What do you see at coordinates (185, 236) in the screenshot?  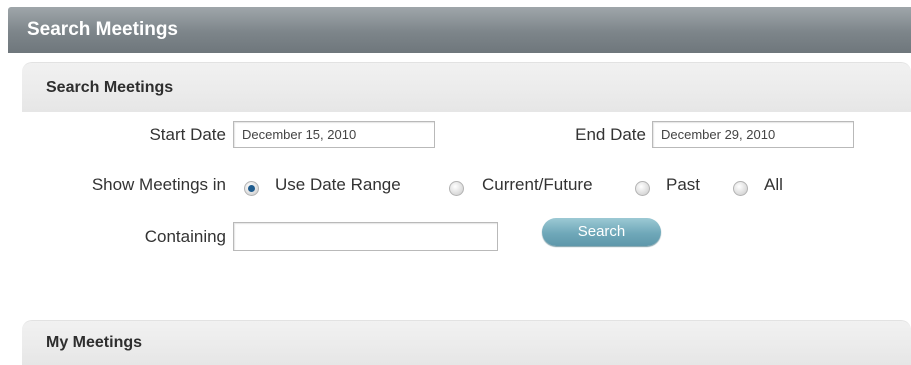 I see `containing-label: Containing` at bounding box center [185, 236].